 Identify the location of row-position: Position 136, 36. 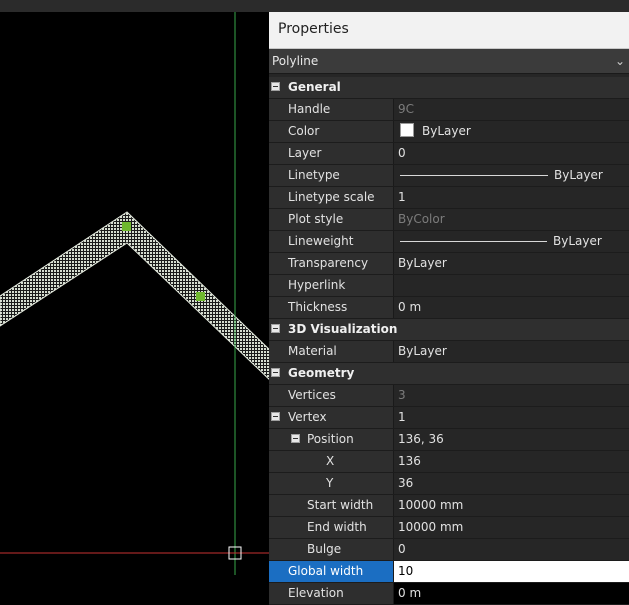
(449, 440).